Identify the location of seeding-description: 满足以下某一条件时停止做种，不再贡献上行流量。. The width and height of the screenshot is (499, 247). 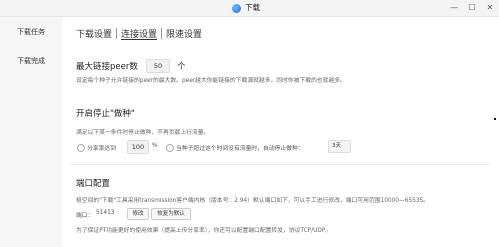
(143, 133).